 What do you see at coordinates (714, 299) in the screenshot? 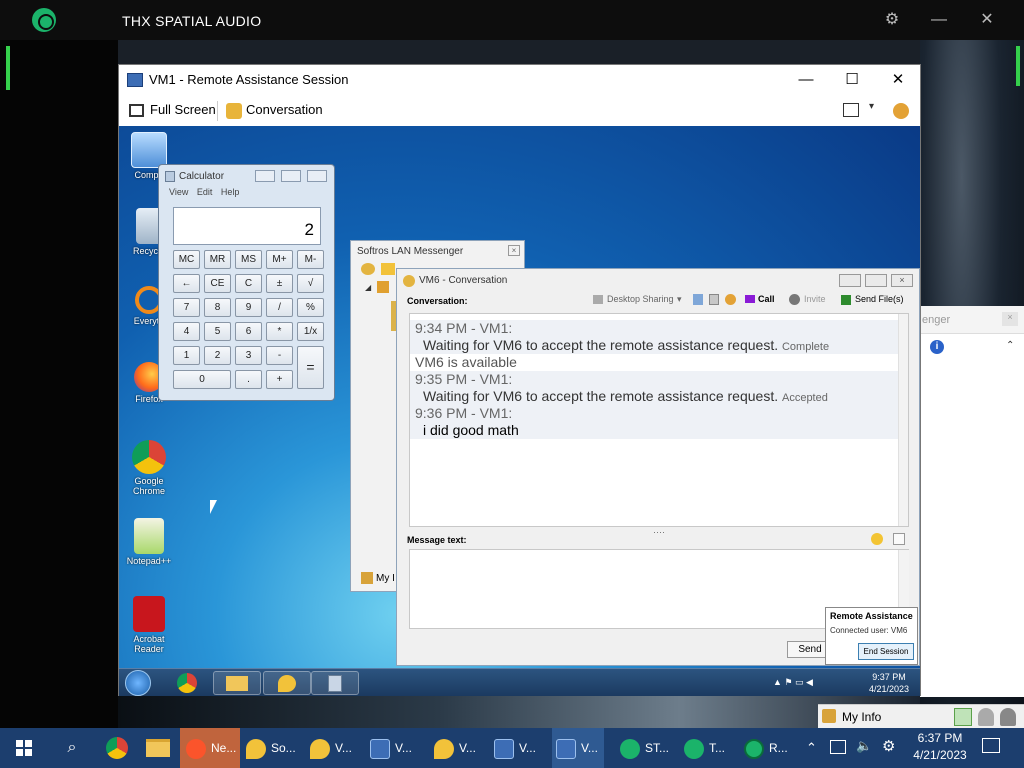
I see `save-icon` at bounding box center [714, 299].